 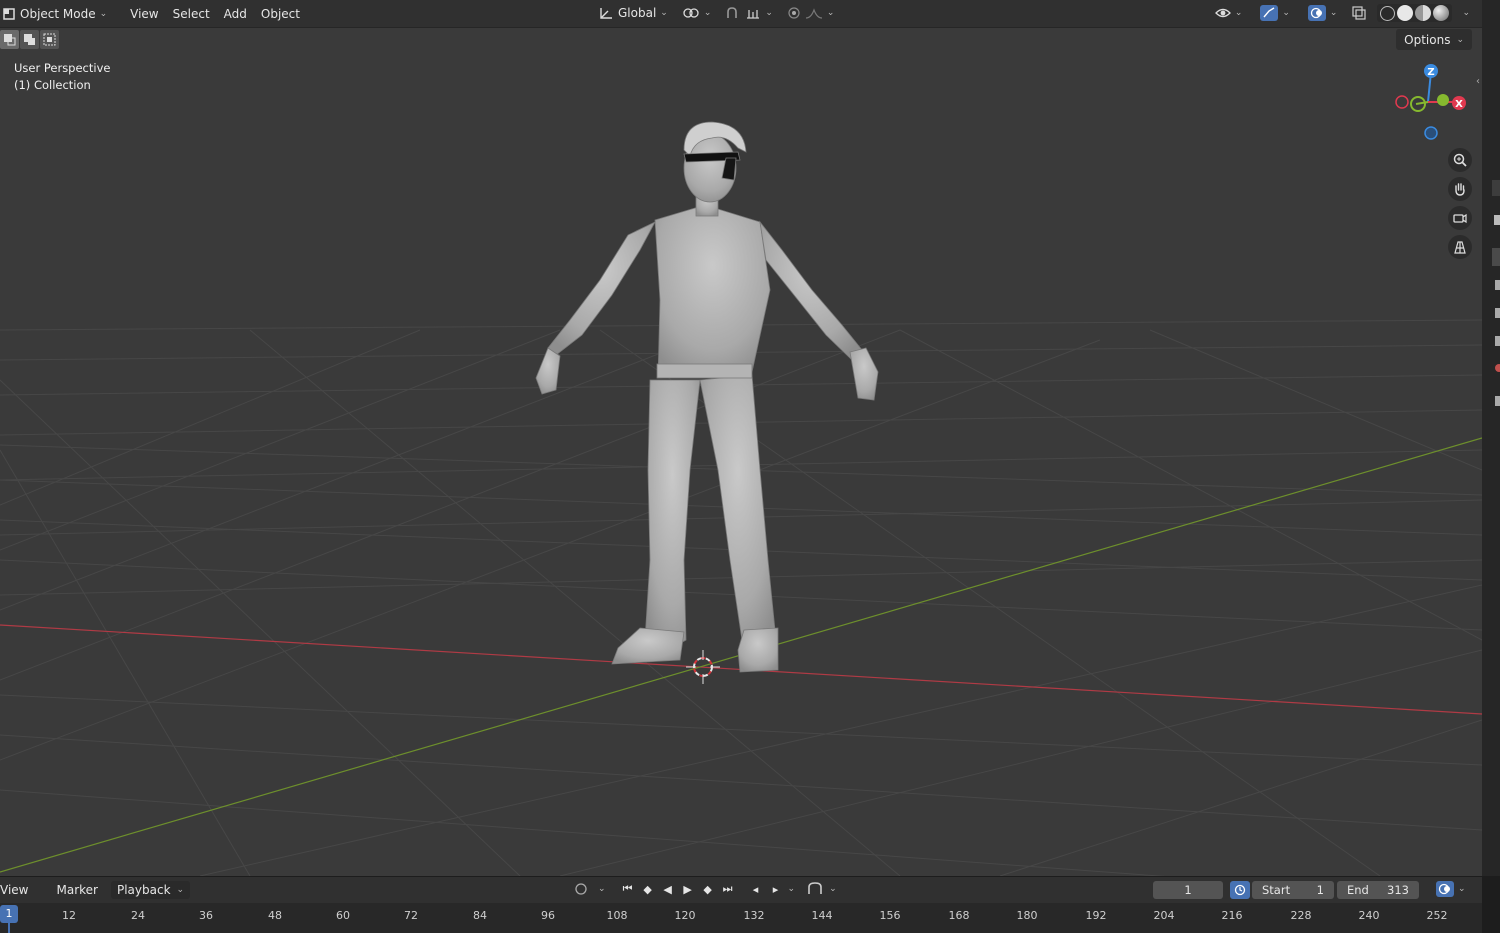 What do you see at coordinates (1316, 13) in the screenshot?
I see `overlay-icon` at bounding box center [1316, 13].